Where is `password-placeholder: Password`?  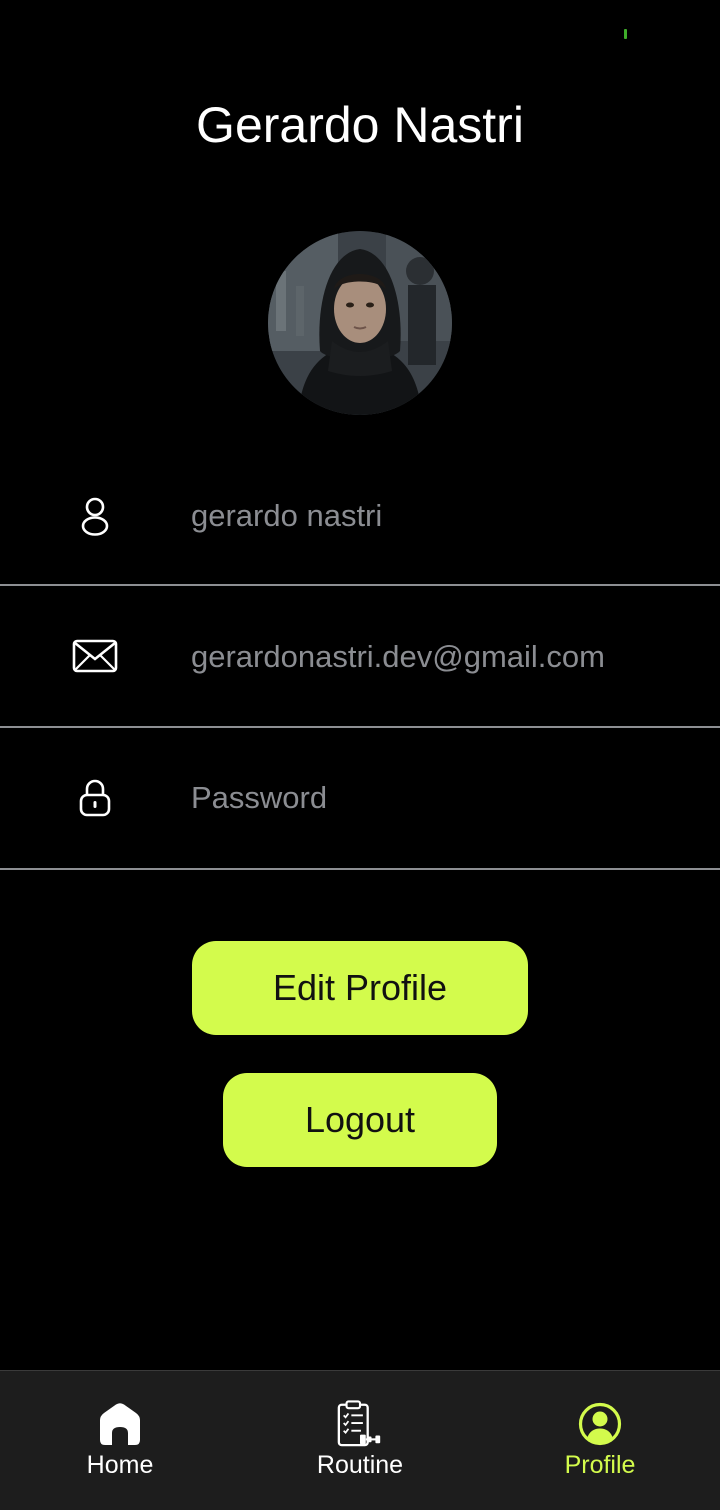 password-placeholder: Password is located at coordinates (259, 798).